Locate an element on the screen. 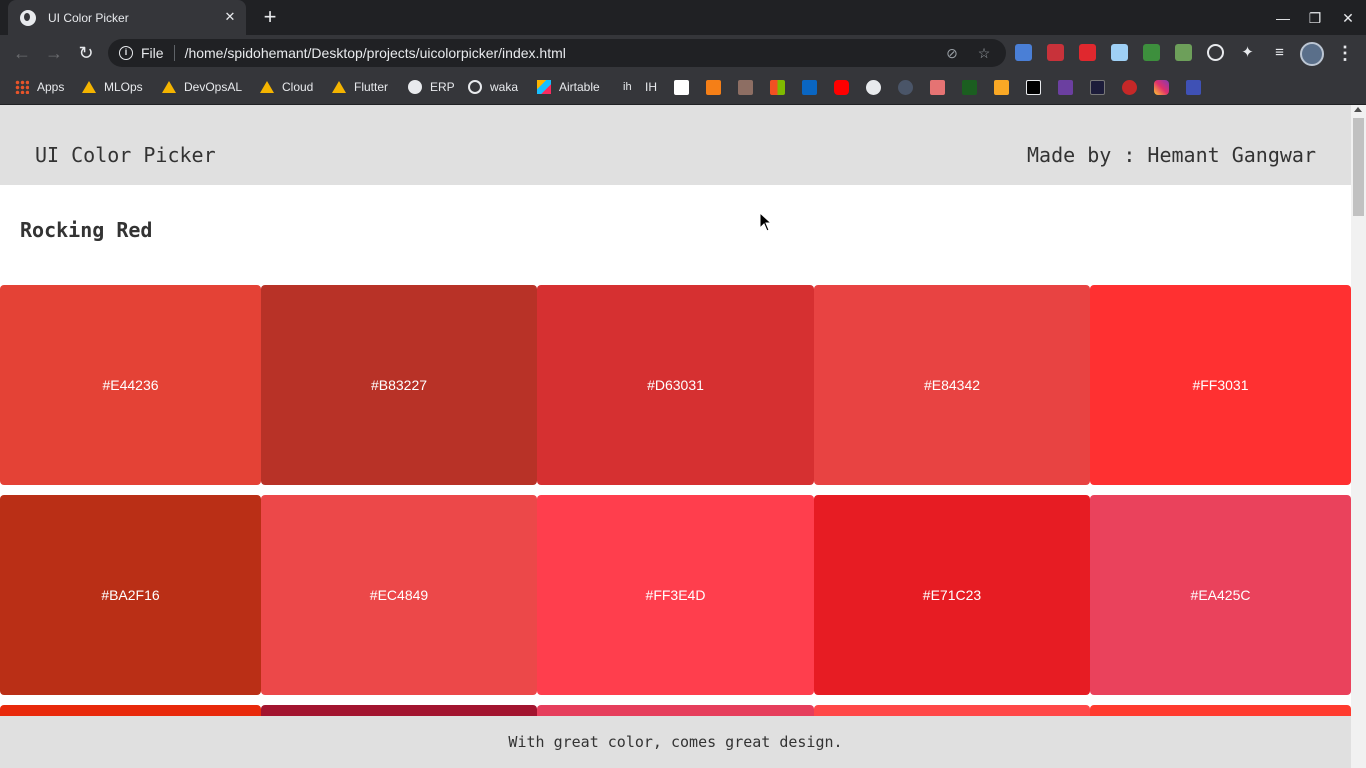 The width and height of the screenshot is (1366, 768). close-tab-icon: ✕ is located at coordinates (230, 17).